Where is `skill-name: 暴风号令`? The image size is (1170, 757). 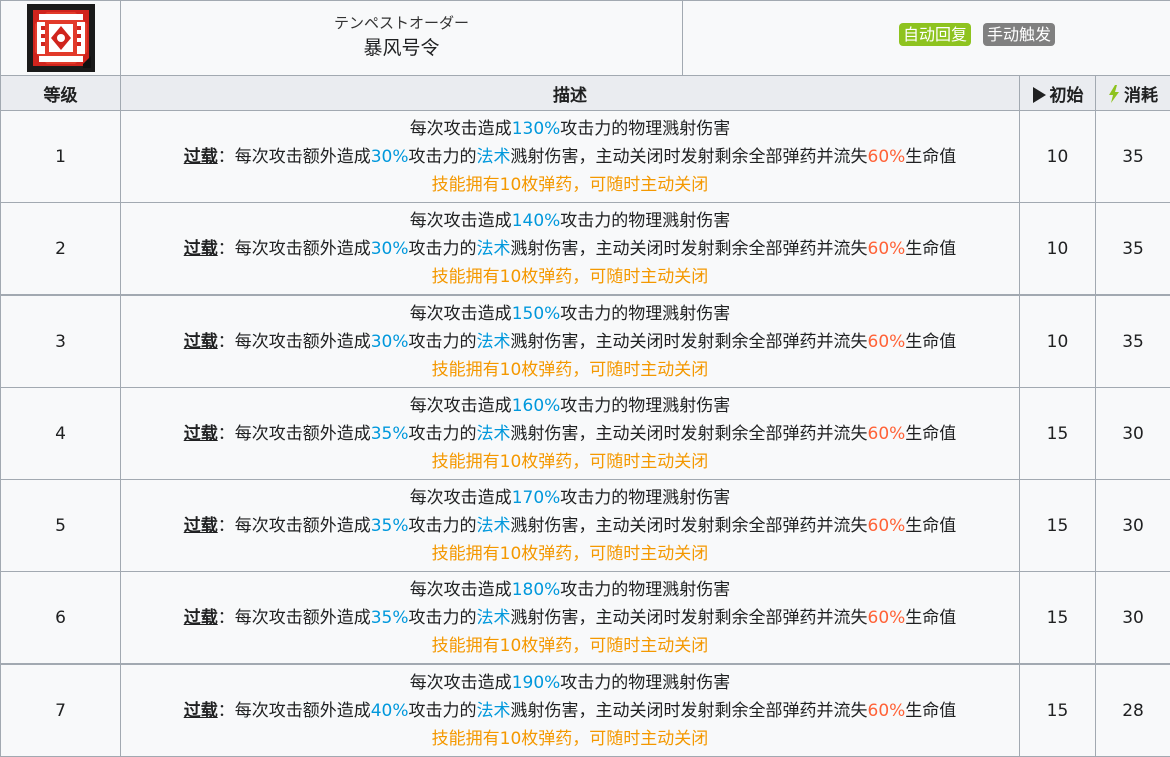
skill-name: 暴风号令 is located at coordinates (401, 48).